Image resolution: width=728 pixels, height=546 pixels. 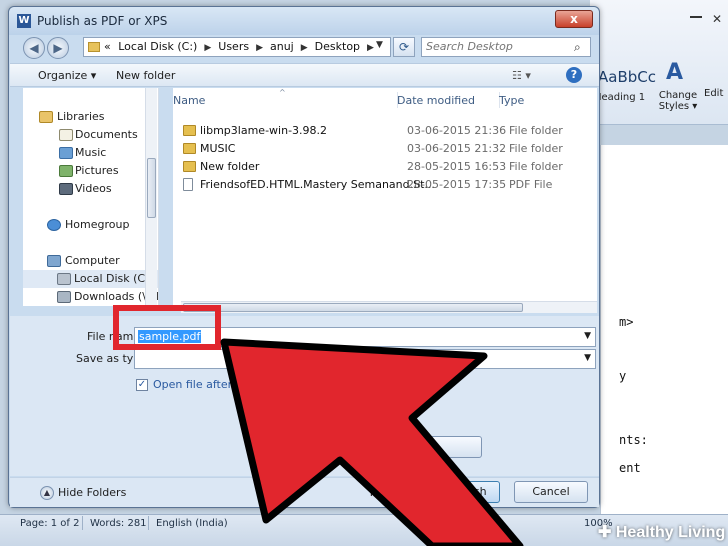 I want to click on plus-logo-icon: ✚, so click(x=605, y=532).